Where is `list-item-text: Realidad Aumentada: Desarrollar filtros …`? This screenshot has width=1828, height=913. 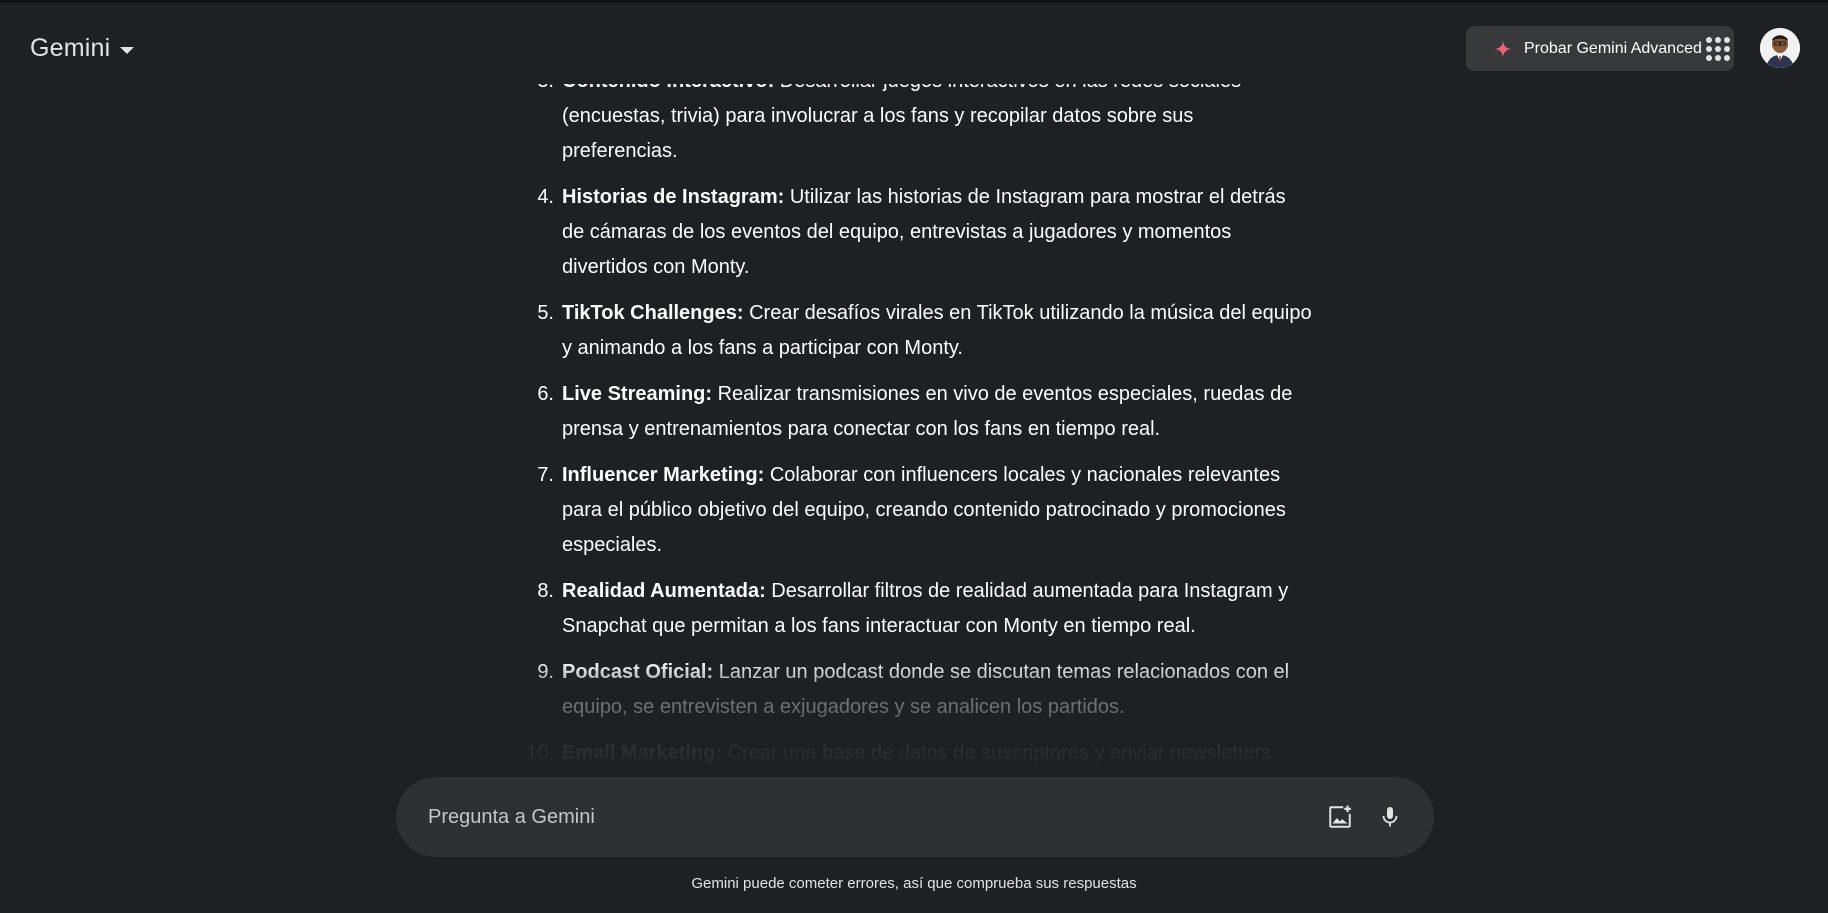 list-item-text: Realidad Aumentada: Desarrollar filtros … is located at coordinates (937, 609).